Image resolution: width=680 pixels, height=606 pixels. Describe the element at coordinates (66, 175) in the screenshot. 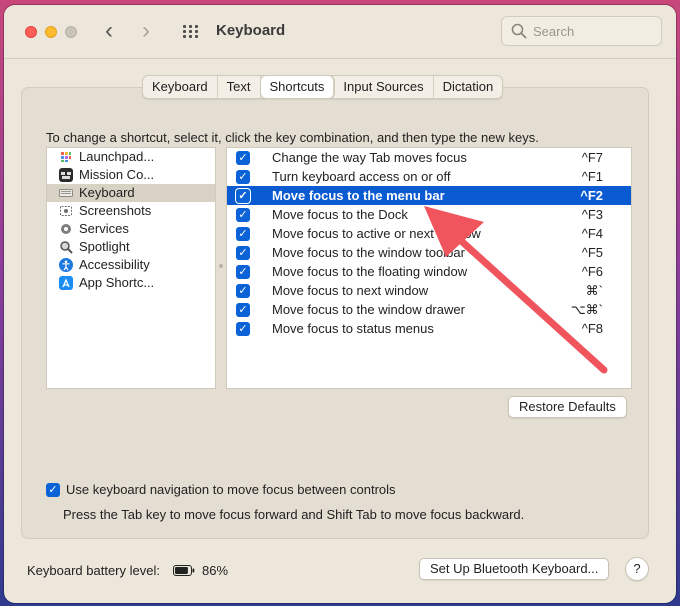

I see `mission-control-icon` at that location.